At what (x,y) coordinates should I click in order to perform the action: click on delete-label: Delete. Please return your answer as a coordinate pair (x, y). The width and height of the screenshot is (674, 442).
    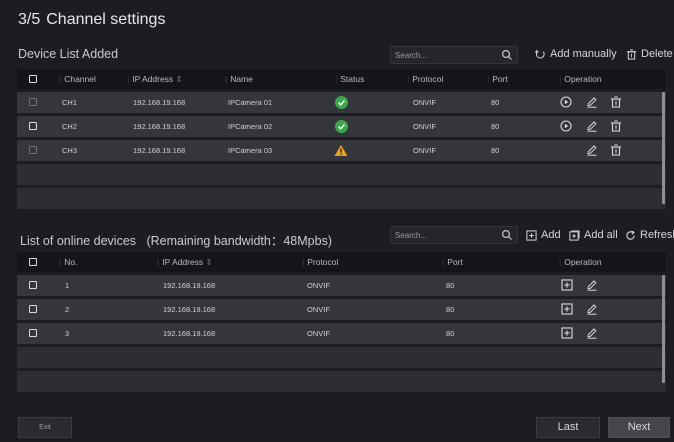
    Looking at the image, I should click on (657, 54).